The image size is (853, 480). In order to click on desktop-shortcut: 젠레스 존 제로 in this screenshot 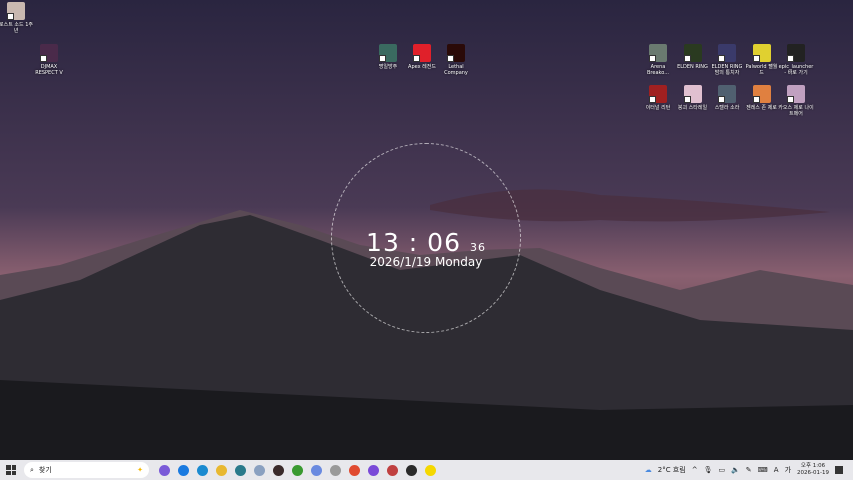, I will do `click(762, 98)`.